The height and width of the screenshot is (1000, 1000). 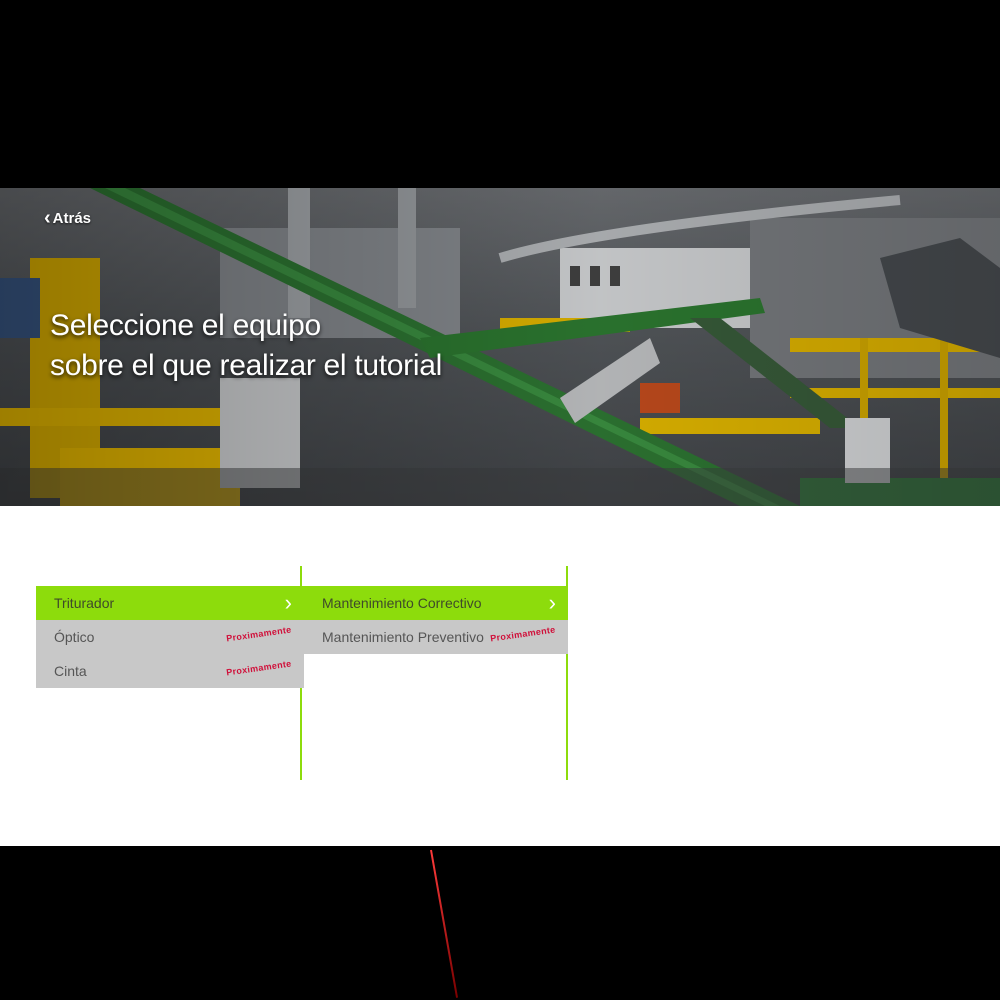 I want to click on back-button: ‹ Atrás, so click(x=67, y=218).